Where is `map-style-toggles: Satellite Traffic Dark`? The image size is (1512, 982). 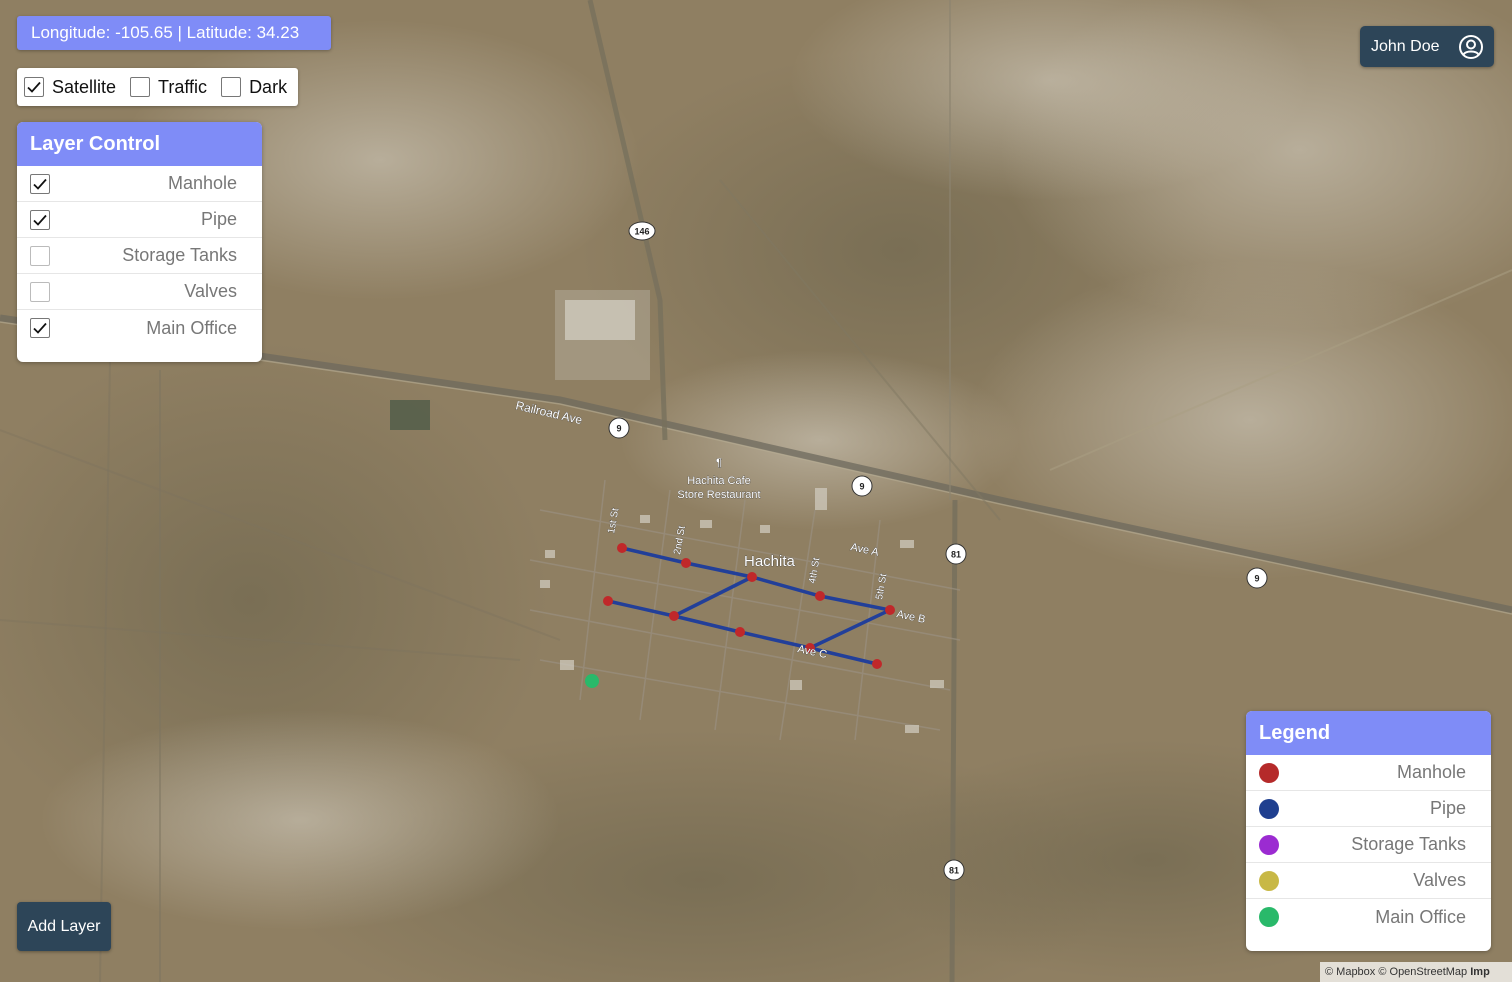
map-style-toggles: Satellite Traffic Dark is located at coordinates (157, 87).